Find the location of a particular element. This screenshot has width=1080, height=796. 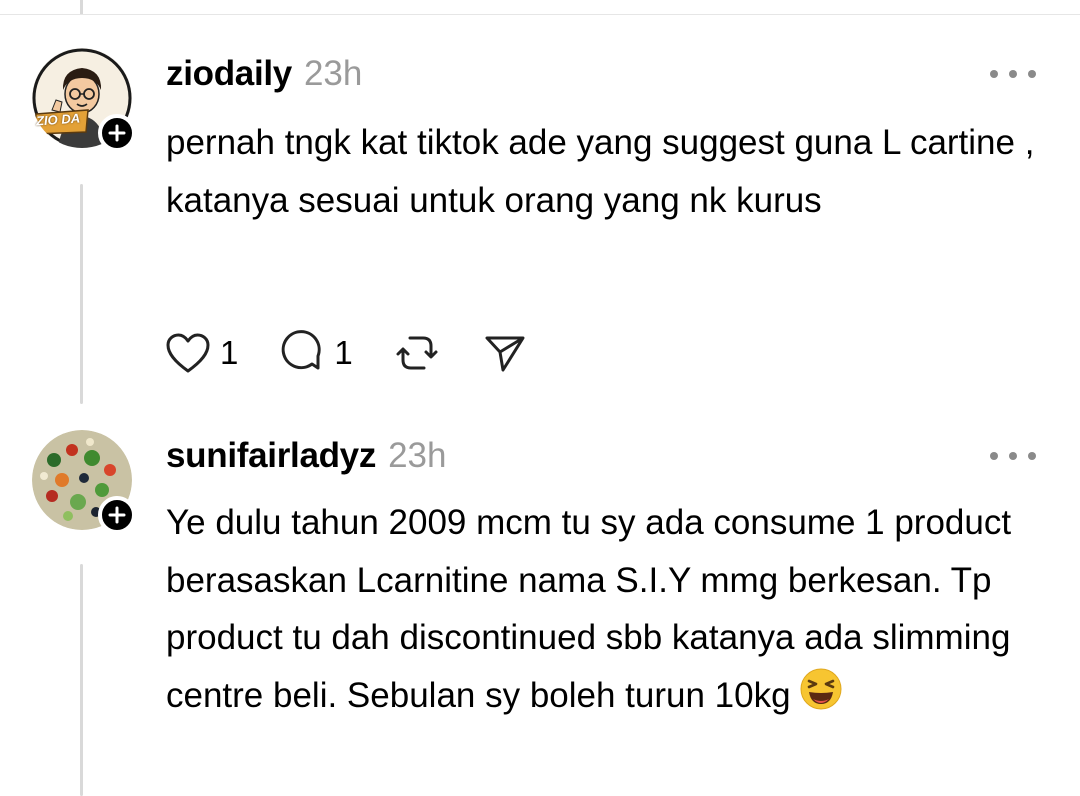

reply-count: 1 is located at coordinates (343, 352).